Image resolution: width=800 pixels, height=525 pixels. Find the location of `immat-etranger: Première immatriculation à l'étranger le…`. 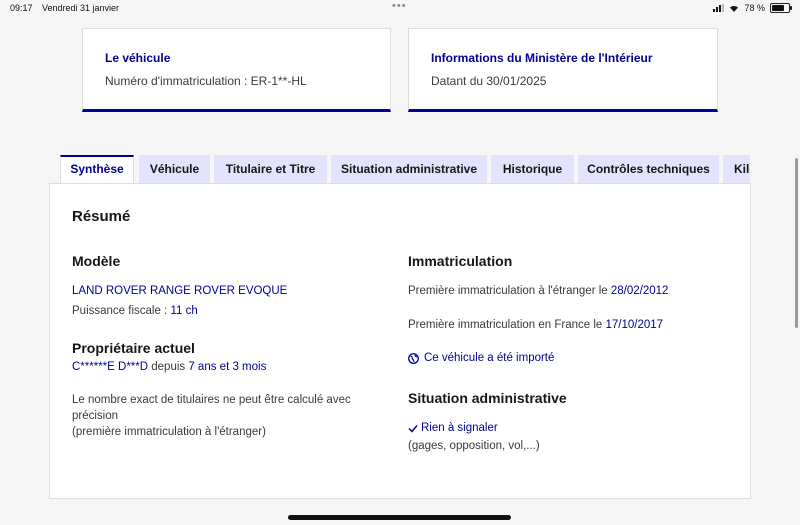

immat-etranger: Première immatriculation à l'étranger le… is located at coordinates (538, 291).